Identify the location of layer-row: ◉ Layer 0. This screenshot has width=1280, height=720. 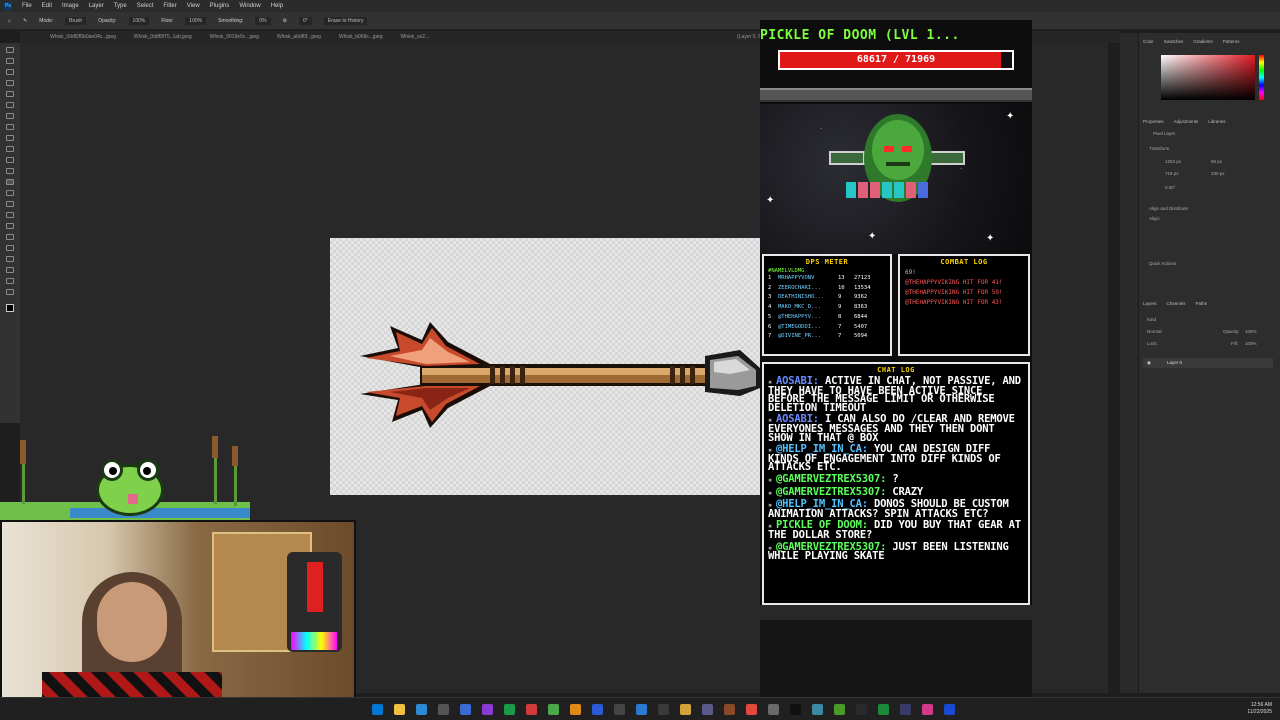
(1208, 363).